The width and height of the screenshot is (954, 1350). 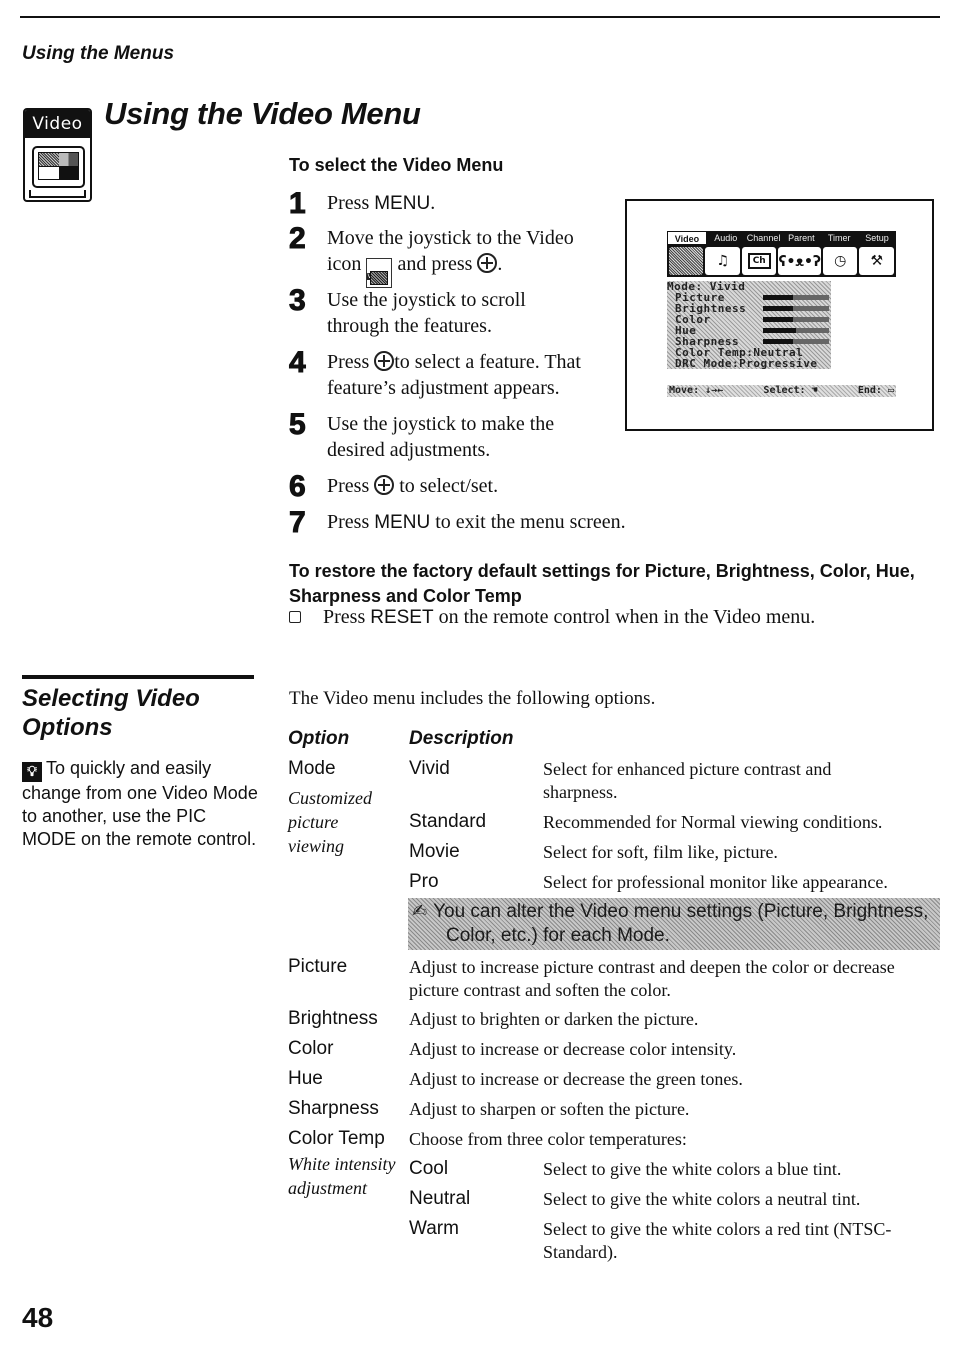 I want to click on option-mode: Mode, so click(x=312, y=768).